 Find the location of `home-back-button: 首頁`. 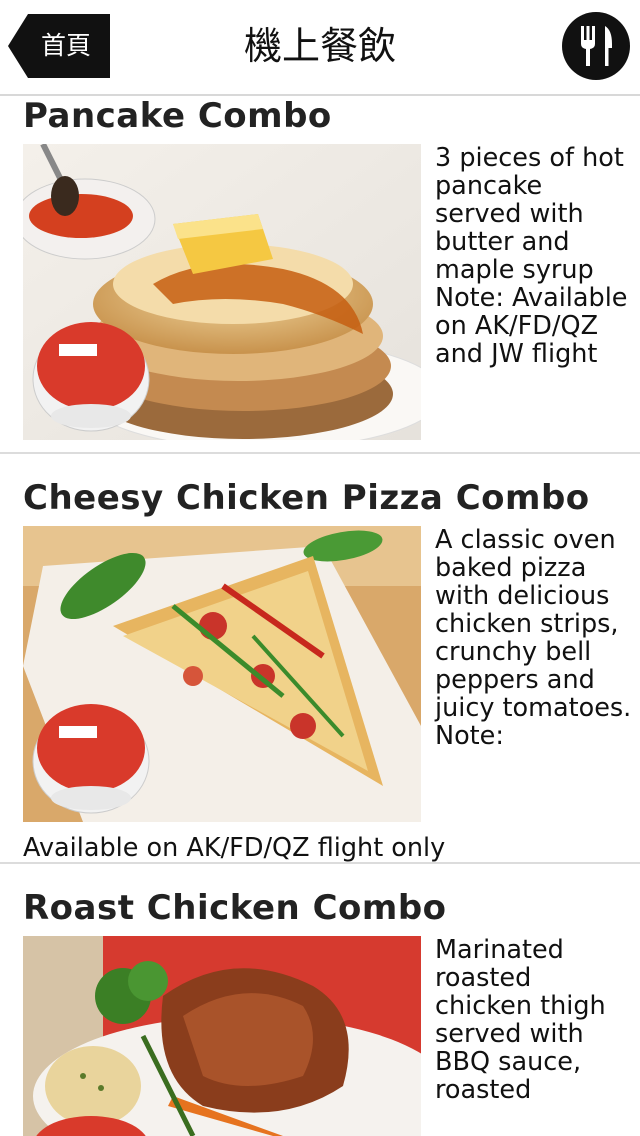

home-back-button: 首頁 is located at coordinates (59, 46).